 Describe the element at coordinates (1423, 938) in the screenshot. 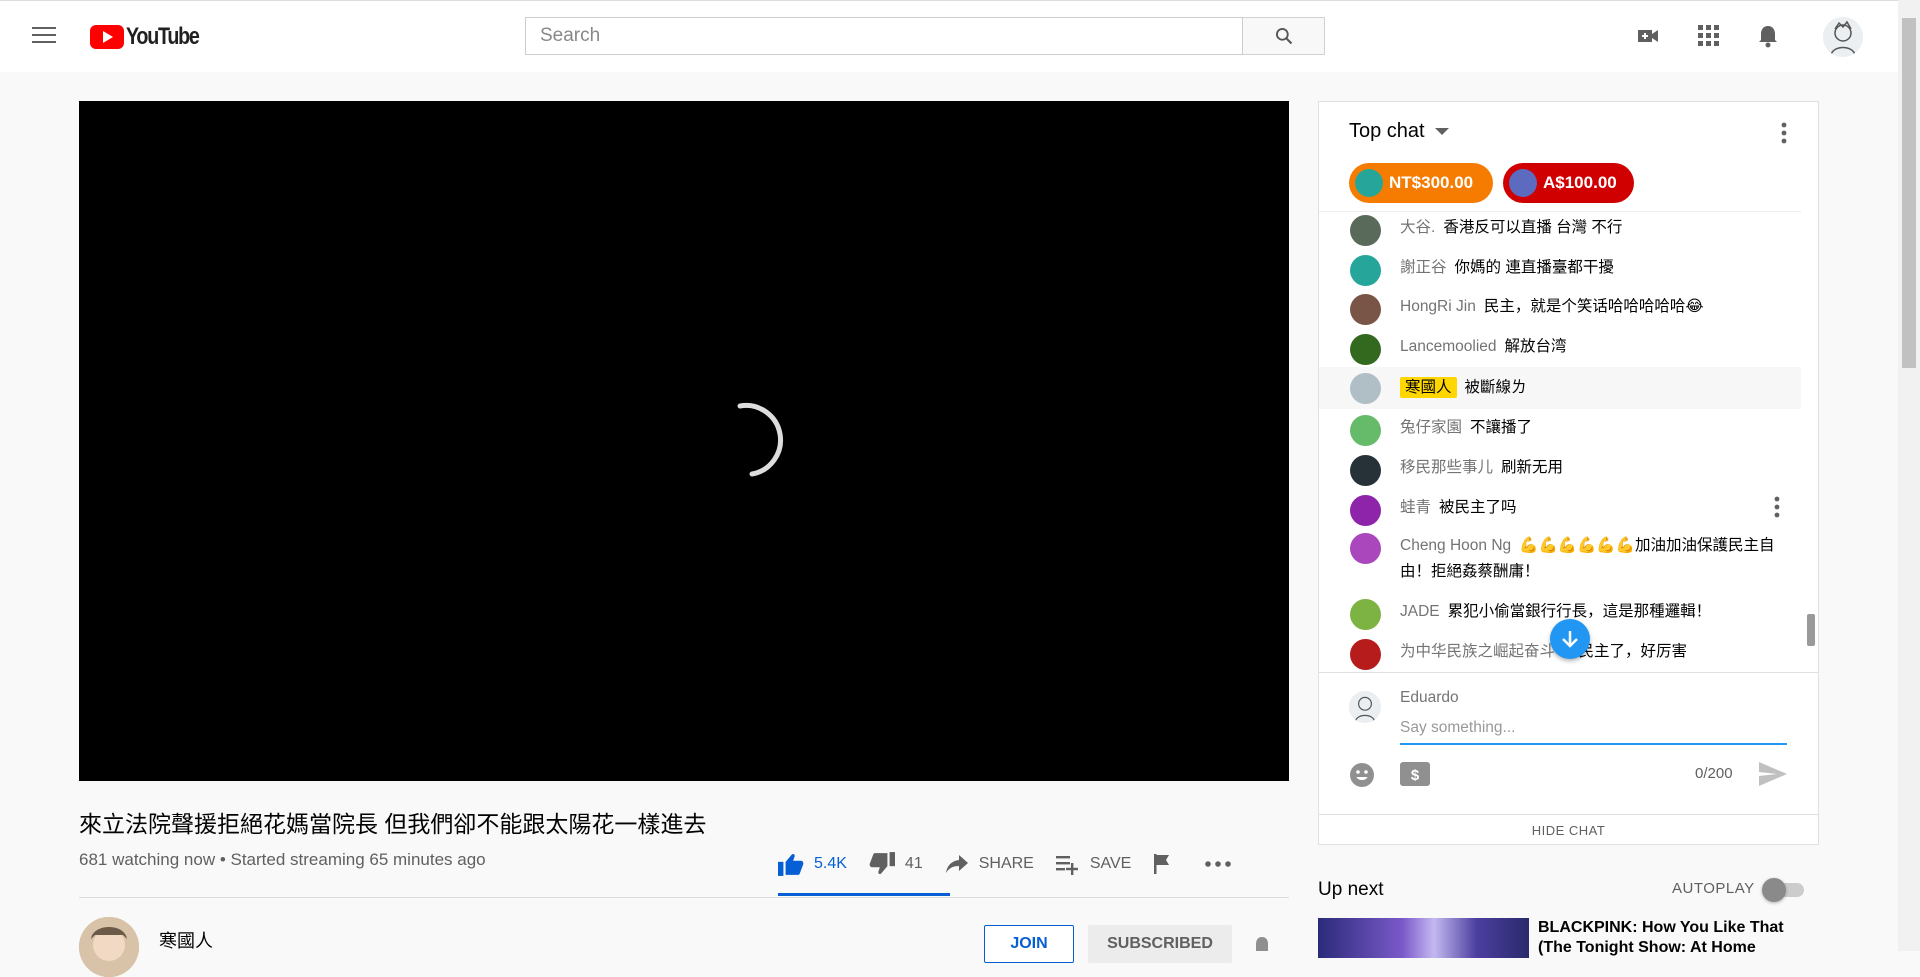

I see `up-next-thumbnail` at that location.